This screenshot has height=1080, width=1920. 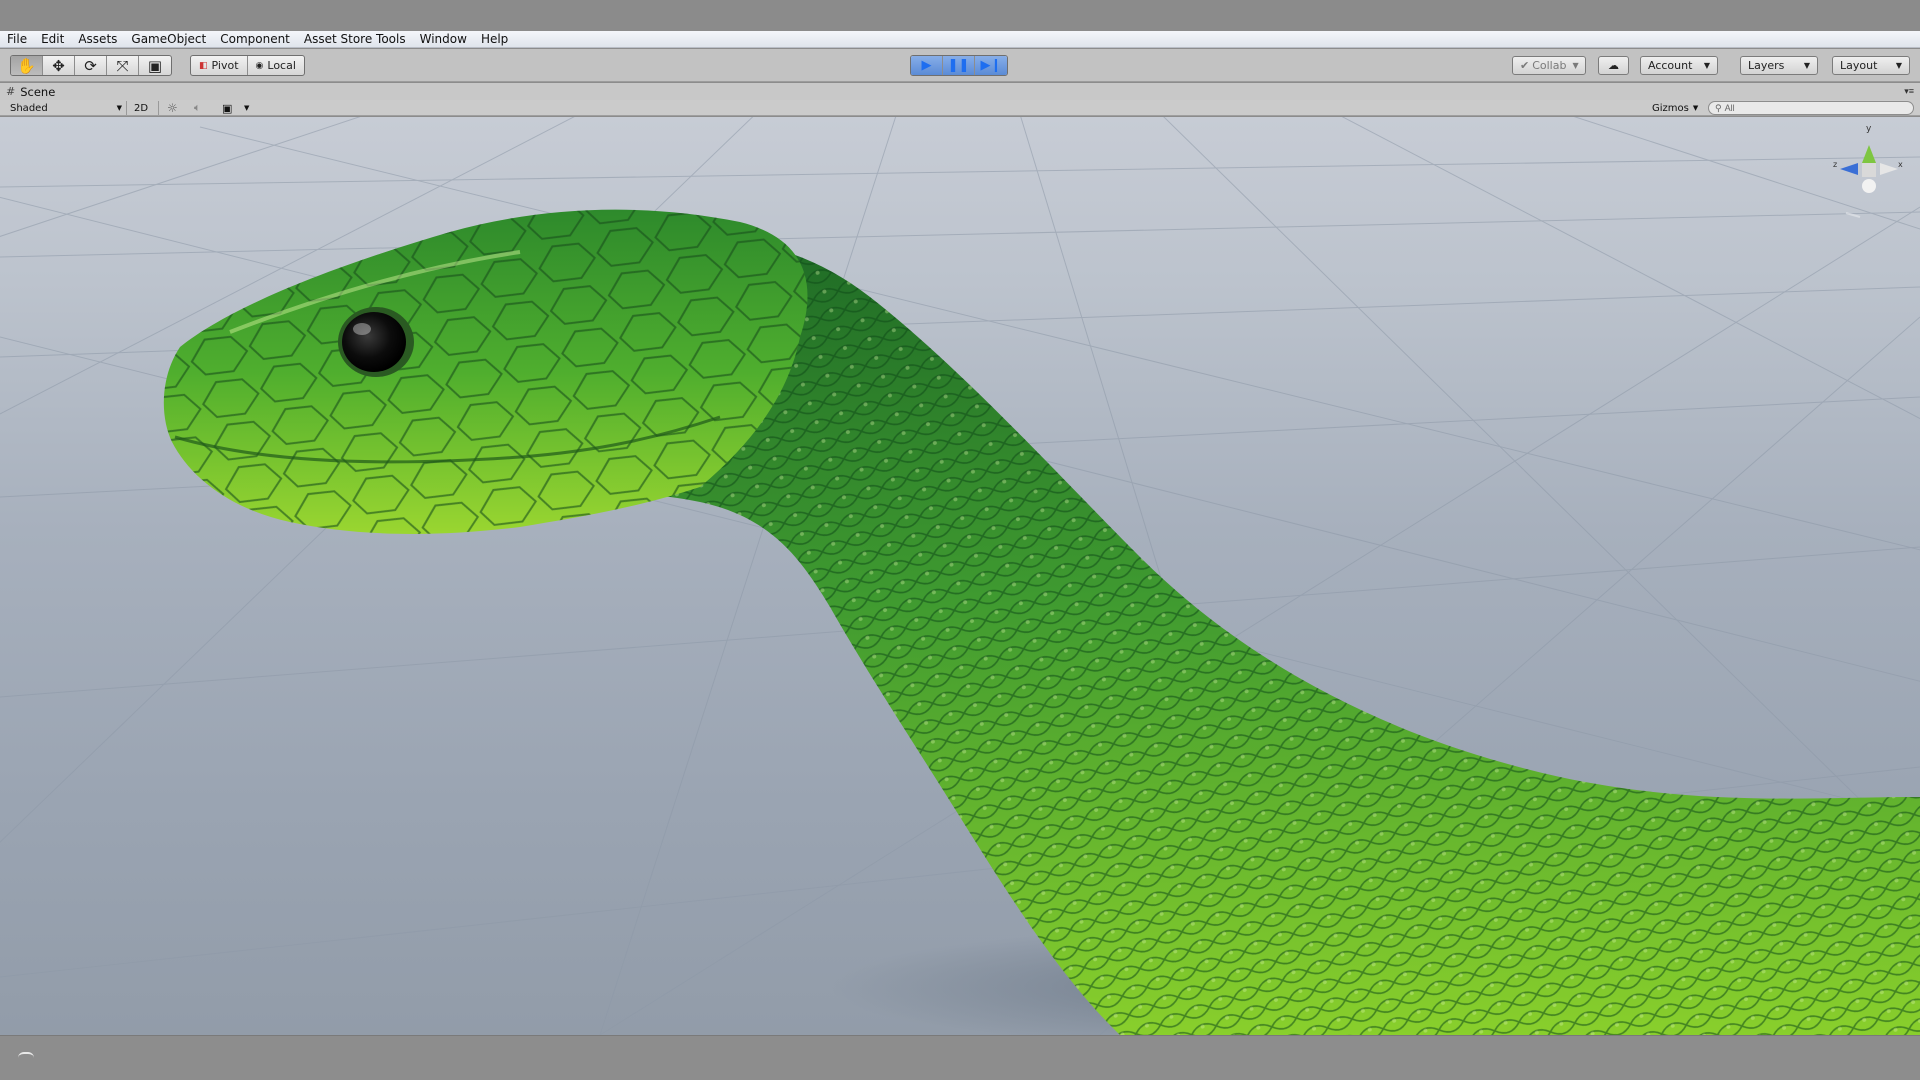 I want to click on local-label: Local, so click(x=281, y=65).